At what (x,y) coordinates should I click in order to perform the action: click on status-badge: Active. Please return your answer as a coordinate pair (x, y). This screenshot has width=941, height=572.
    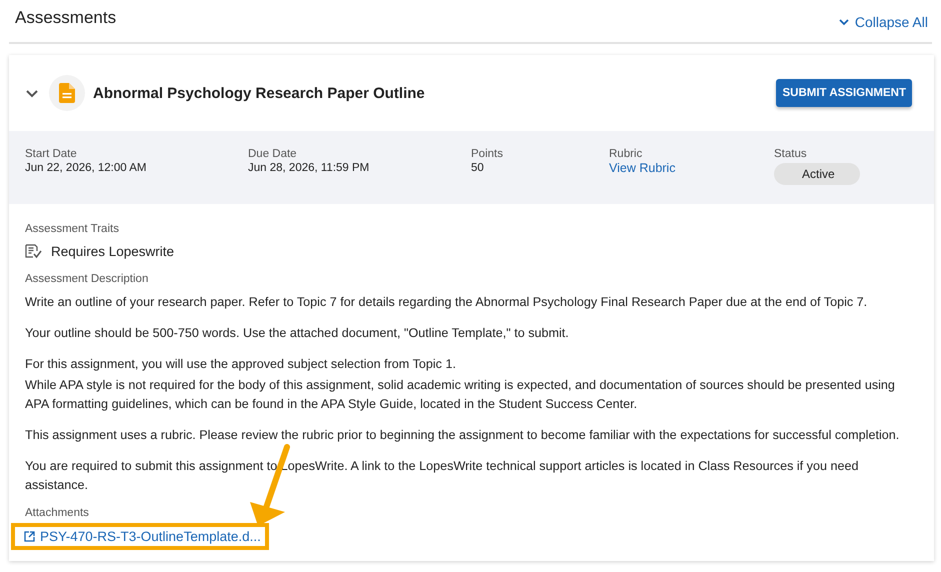
    Looking at the image, I should click on (817, 174).